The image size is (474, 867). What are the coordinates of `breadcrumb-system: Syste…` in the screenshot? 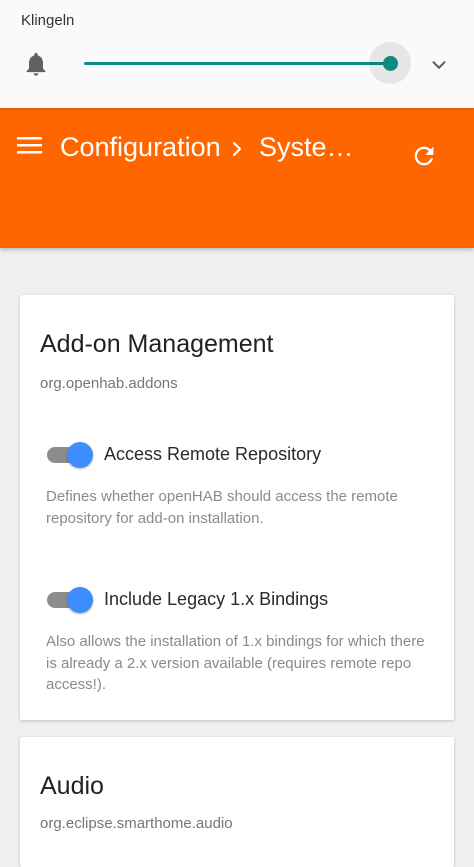 It's located at (306, 147).